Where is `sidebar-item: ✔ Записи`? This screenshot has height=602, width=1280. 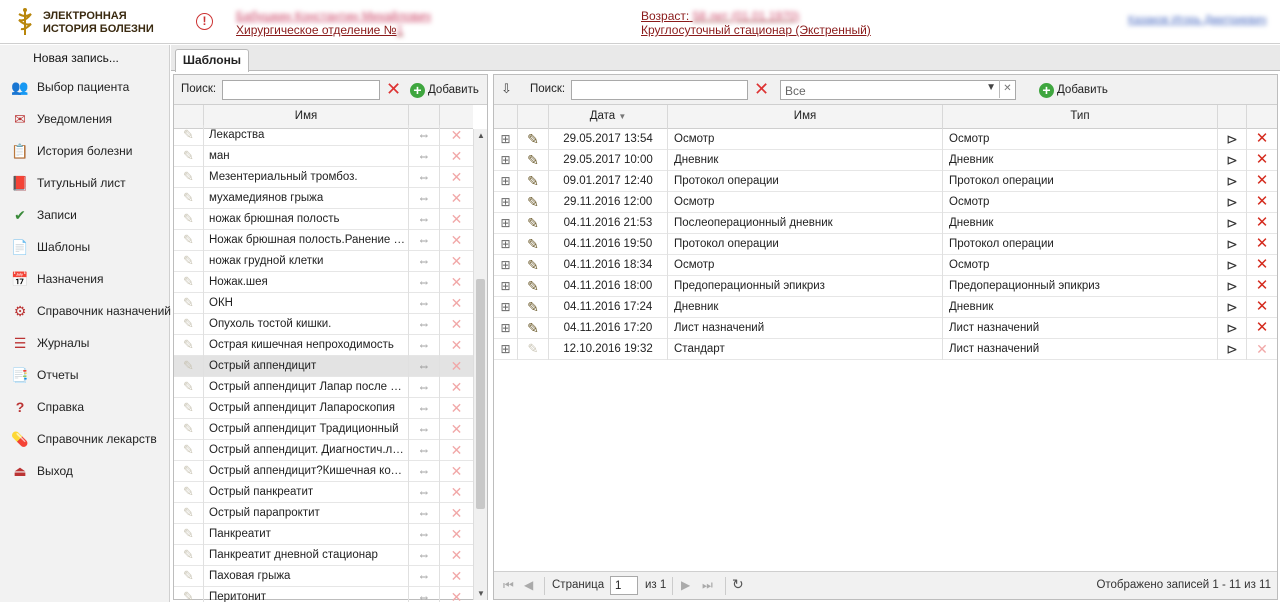
sidebar-item: ✔ Записи is located at coordinates (43, 215).